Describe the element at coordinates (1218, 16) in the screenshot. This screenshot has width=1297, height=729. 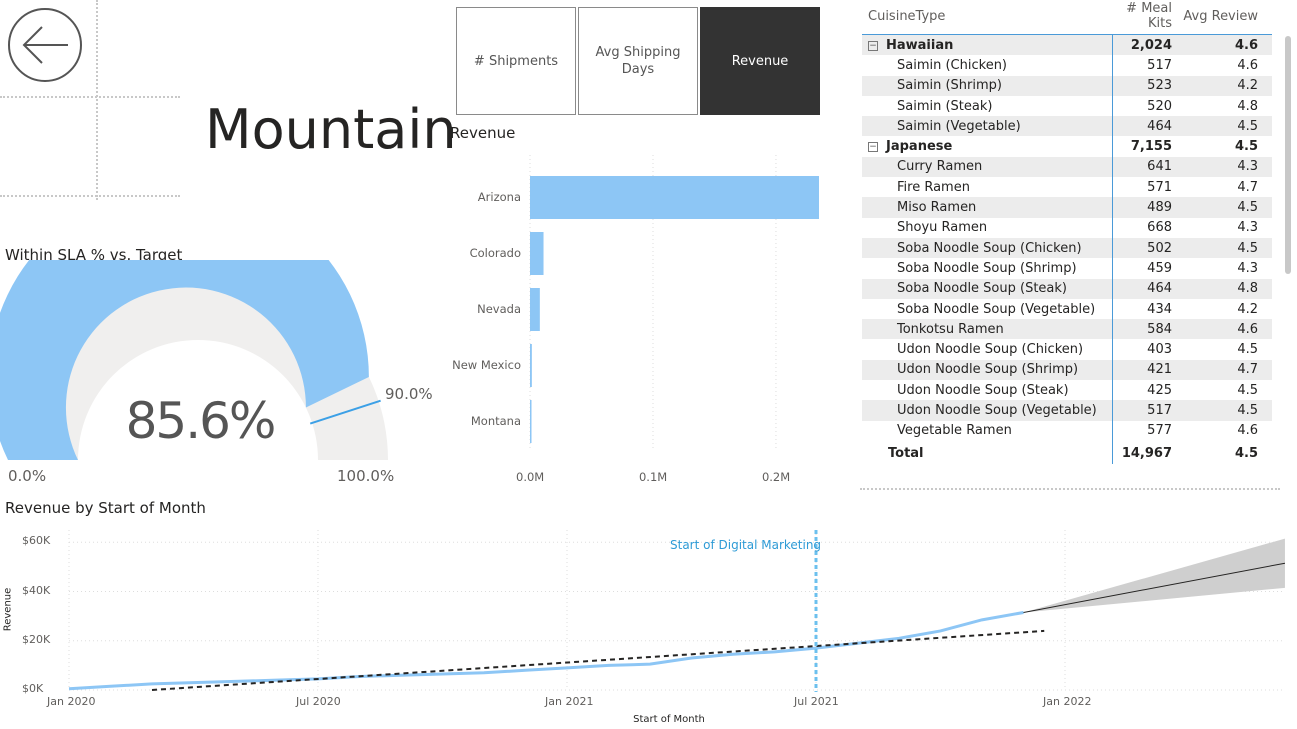
I see `header-avg-review: Avg Review` at that location.